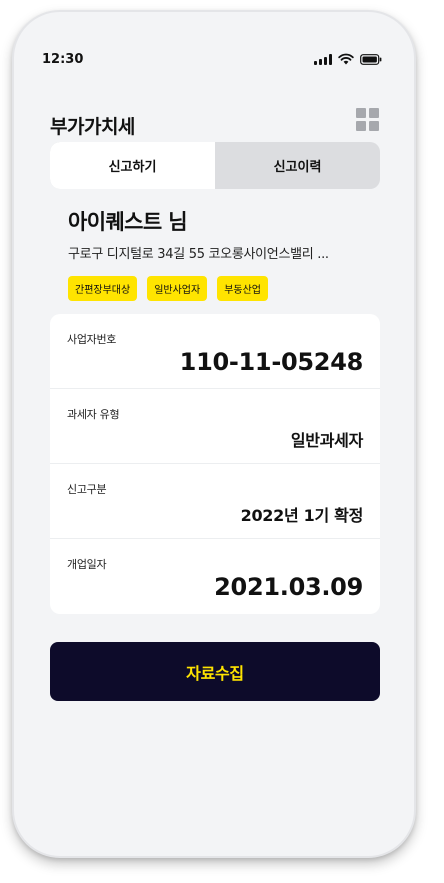 This screenshot has width=444, height=883. Describe the element at coordinates (371, 59) in the screenshot. I see `battery-icon` at that location.